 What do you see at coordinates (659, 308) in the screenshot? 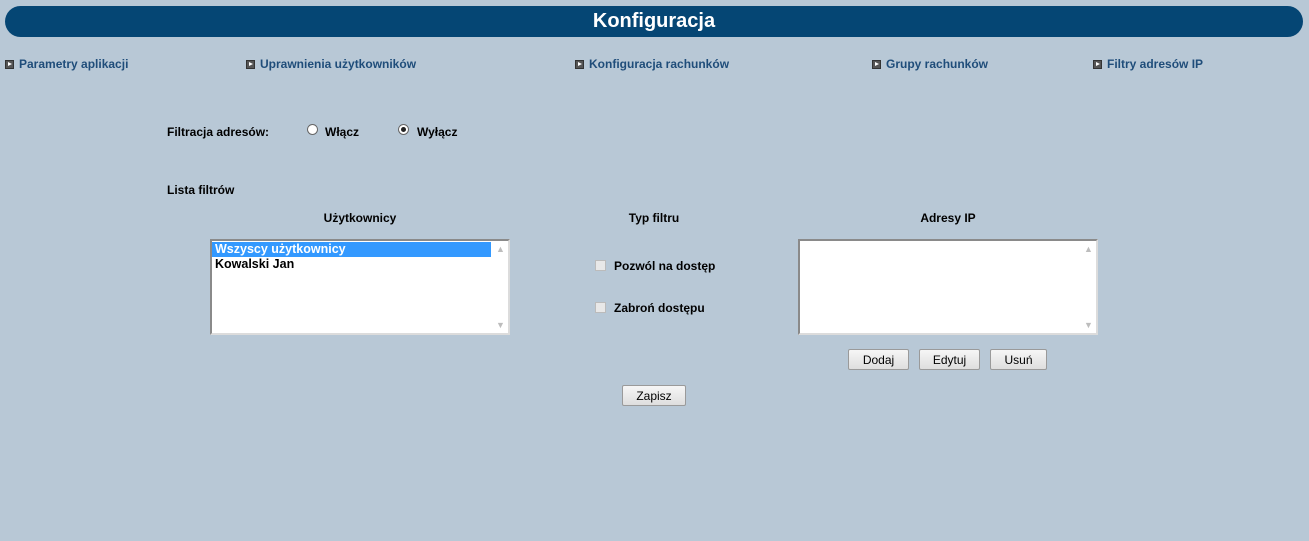
I see `deny-access-label: Zabroń dostępu` at bounding box center [659, 308].